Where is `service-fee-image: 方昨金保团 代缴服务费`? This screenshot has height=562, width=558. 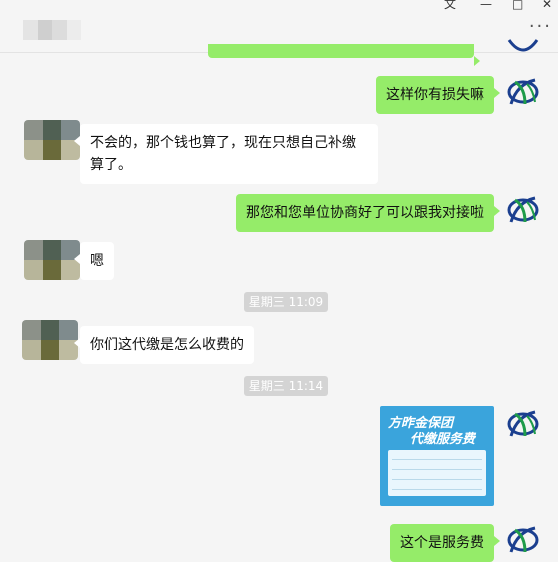
service-fee-image: 方昨金保团 代缴服务费 is located at coordinates (437, 456).